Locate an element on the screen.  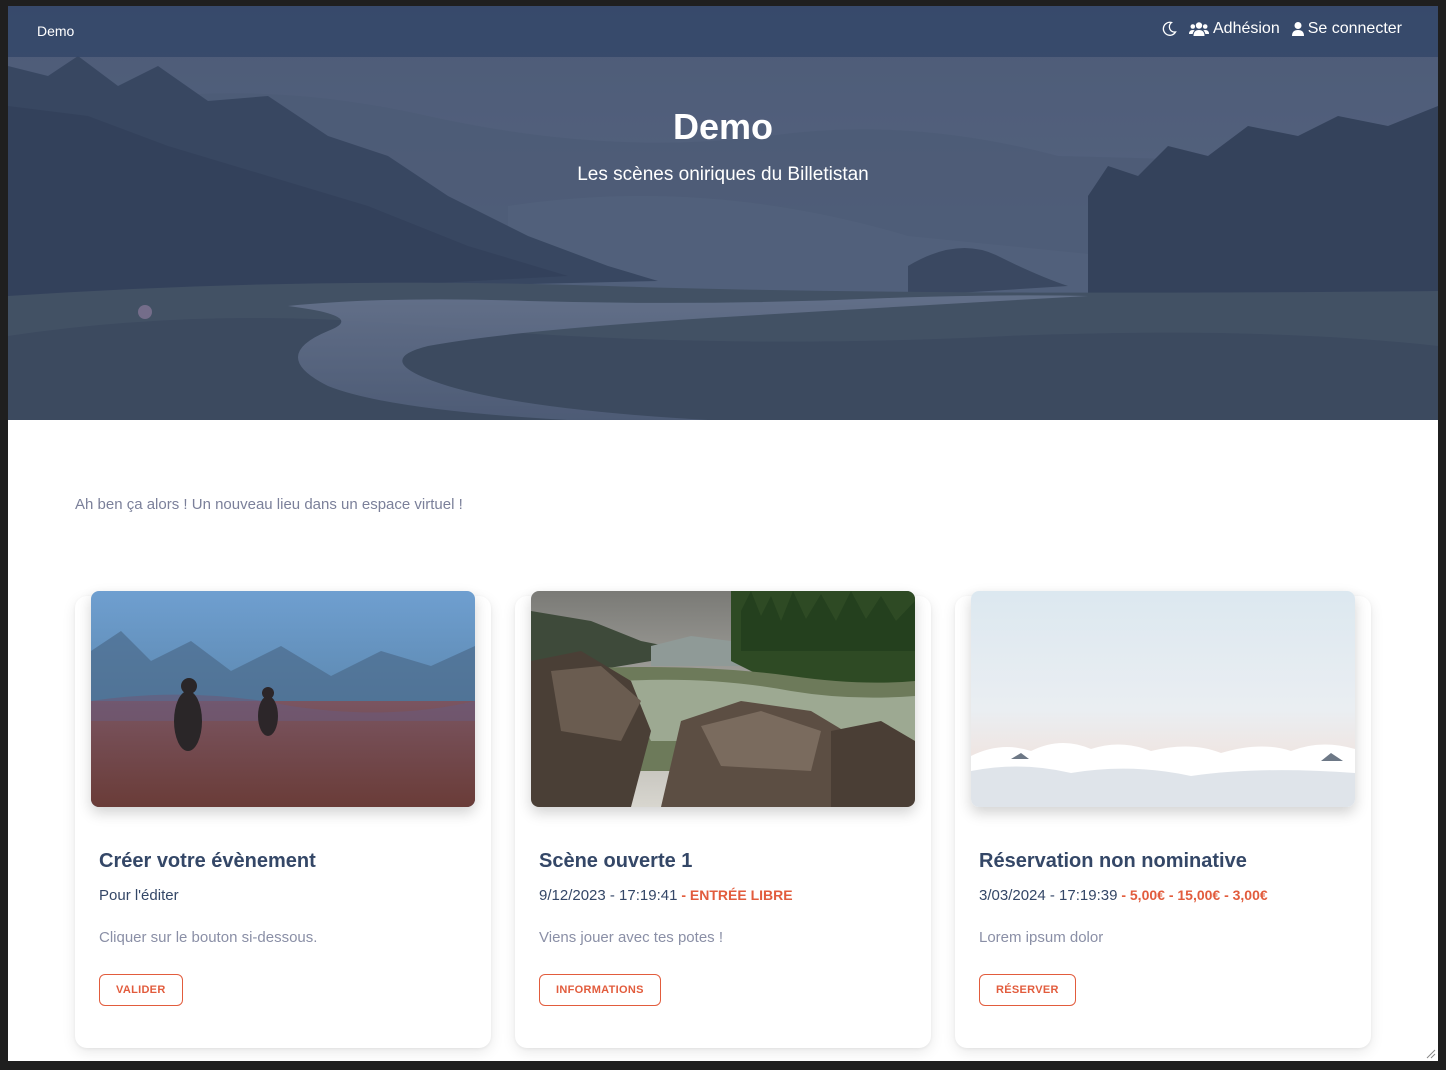
card-meta: 9/12/2023 - 17:19:41 - ENTRÉE LIBRE is located at coordinates (666, 895).